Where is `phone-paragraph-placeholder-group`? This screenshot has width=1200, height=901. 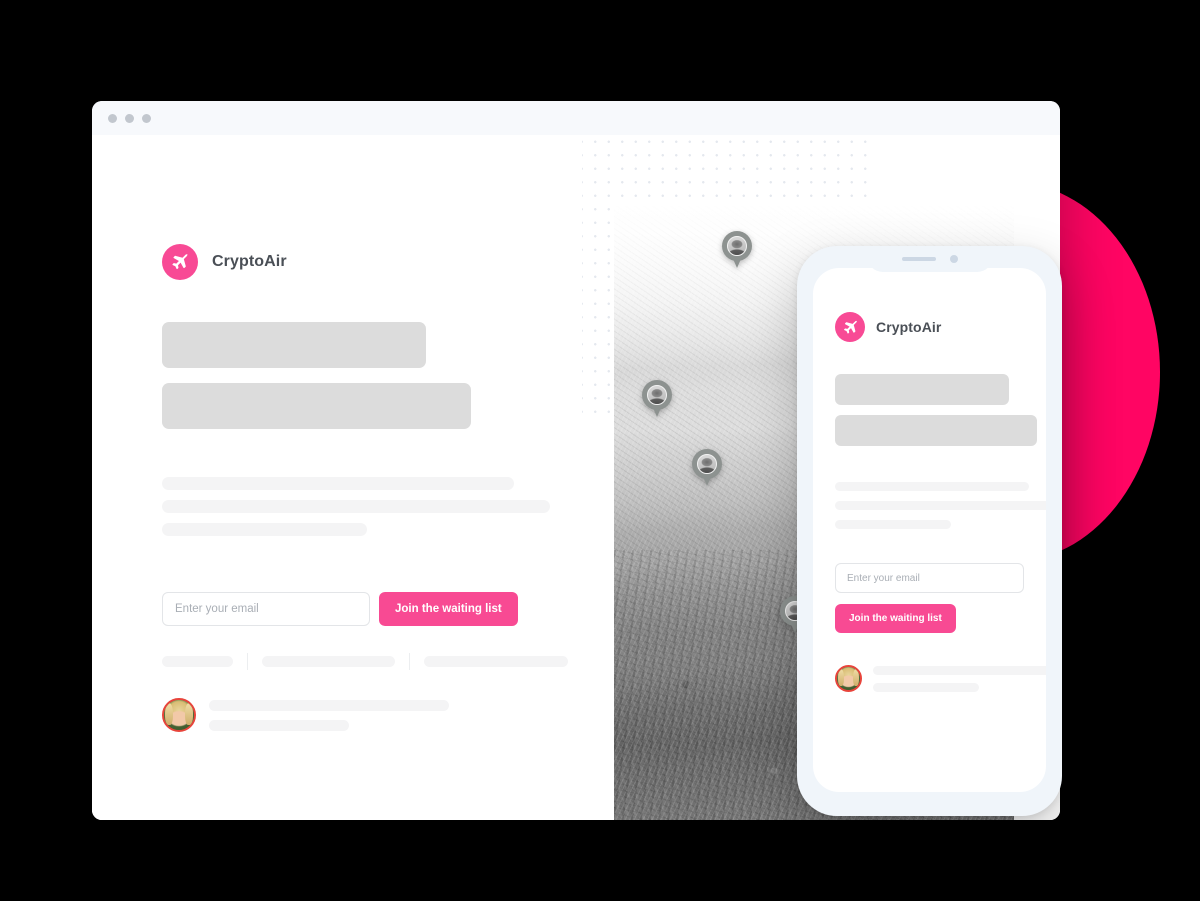
phone-paragraph-placeholder-group is located at coordinates (940, 505).